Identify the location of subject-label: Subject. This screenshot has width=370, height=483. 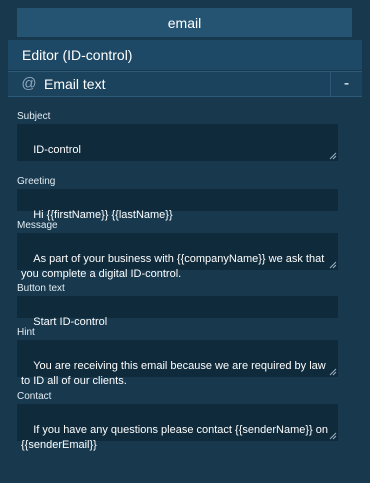
(34, 116).